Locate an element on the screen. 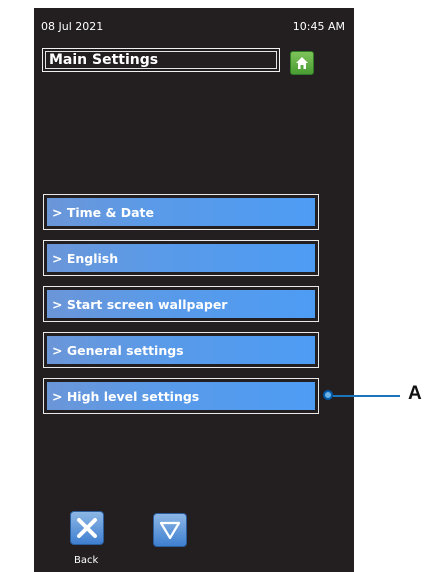 The image size is (427, 572). menu-item-high-level-settings: > High level settings is located at coordinates (181, 396).